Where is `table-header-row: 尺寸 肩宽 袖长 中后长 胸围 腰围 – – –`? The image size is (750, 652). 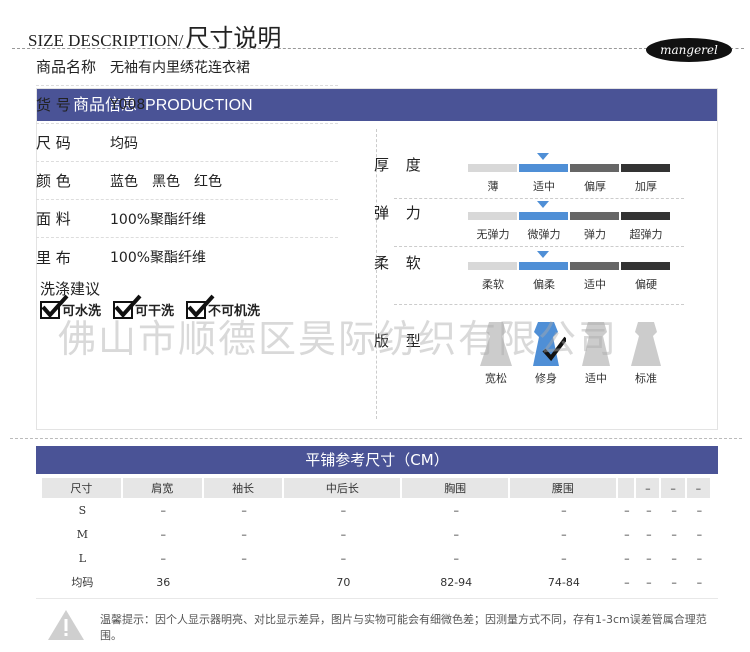 table-header-row: 尺寸 肩宽 袖长 中后长 胸围 腰围 – – – is located at coordinates (377, 488).